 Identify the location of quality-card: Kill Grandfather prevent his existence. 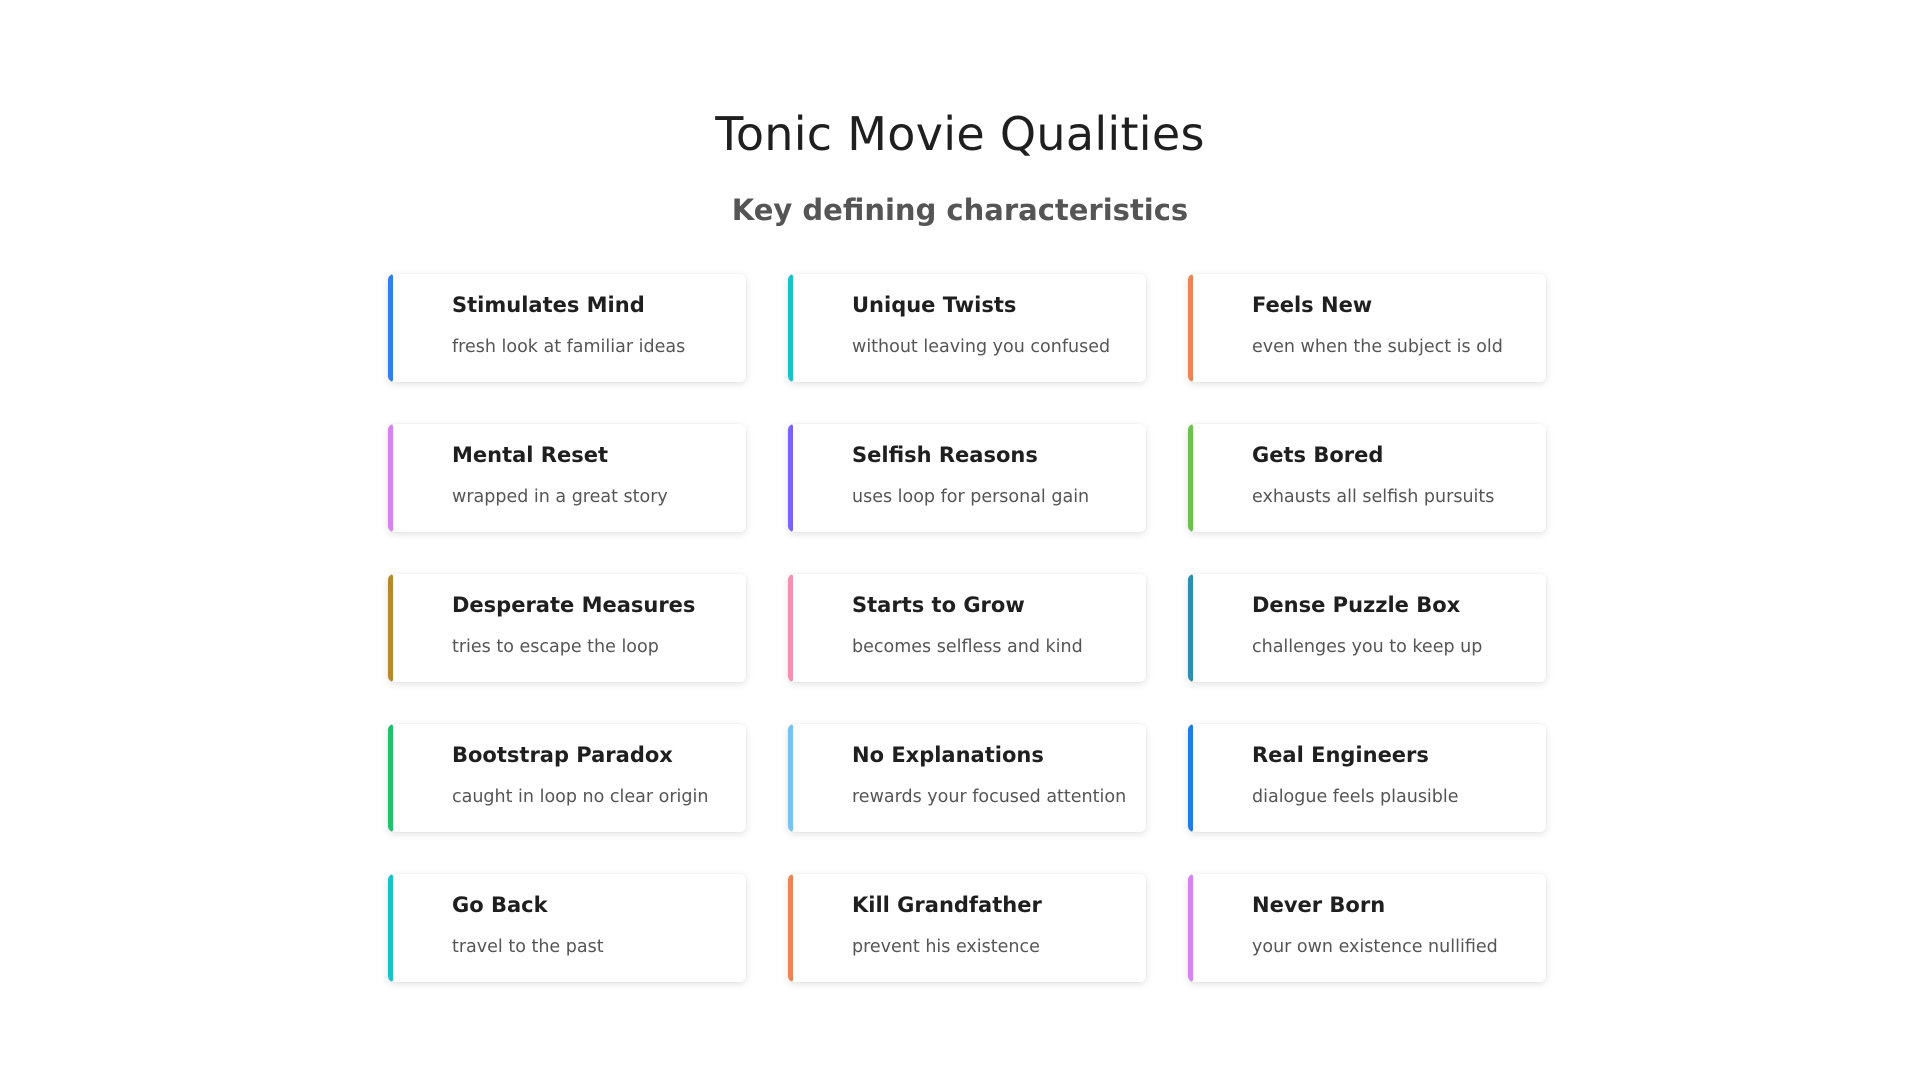
(967, 928).